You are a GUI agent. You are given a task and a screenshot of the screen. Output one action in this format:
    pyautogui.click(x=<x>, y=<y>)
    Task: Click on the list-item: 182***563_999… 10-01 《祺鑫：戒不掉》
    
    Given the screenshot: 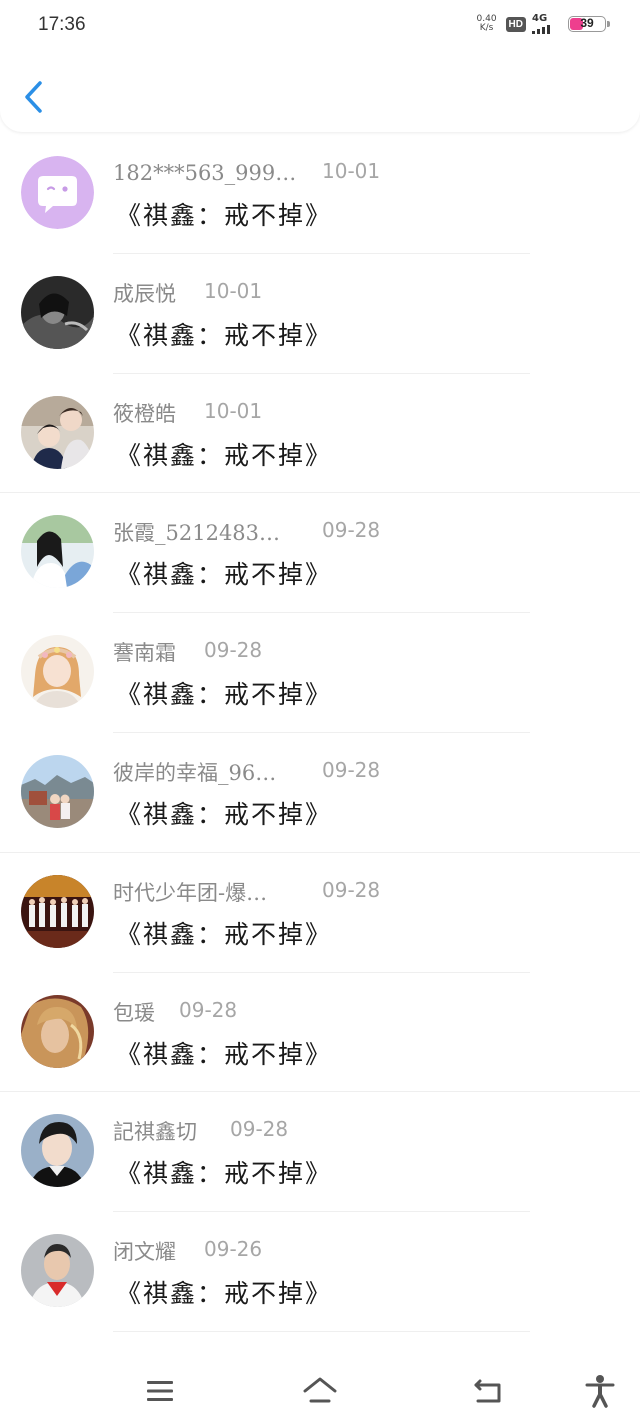 What is the action you would take?
    pyautogui.click(x=320, y=194)
    